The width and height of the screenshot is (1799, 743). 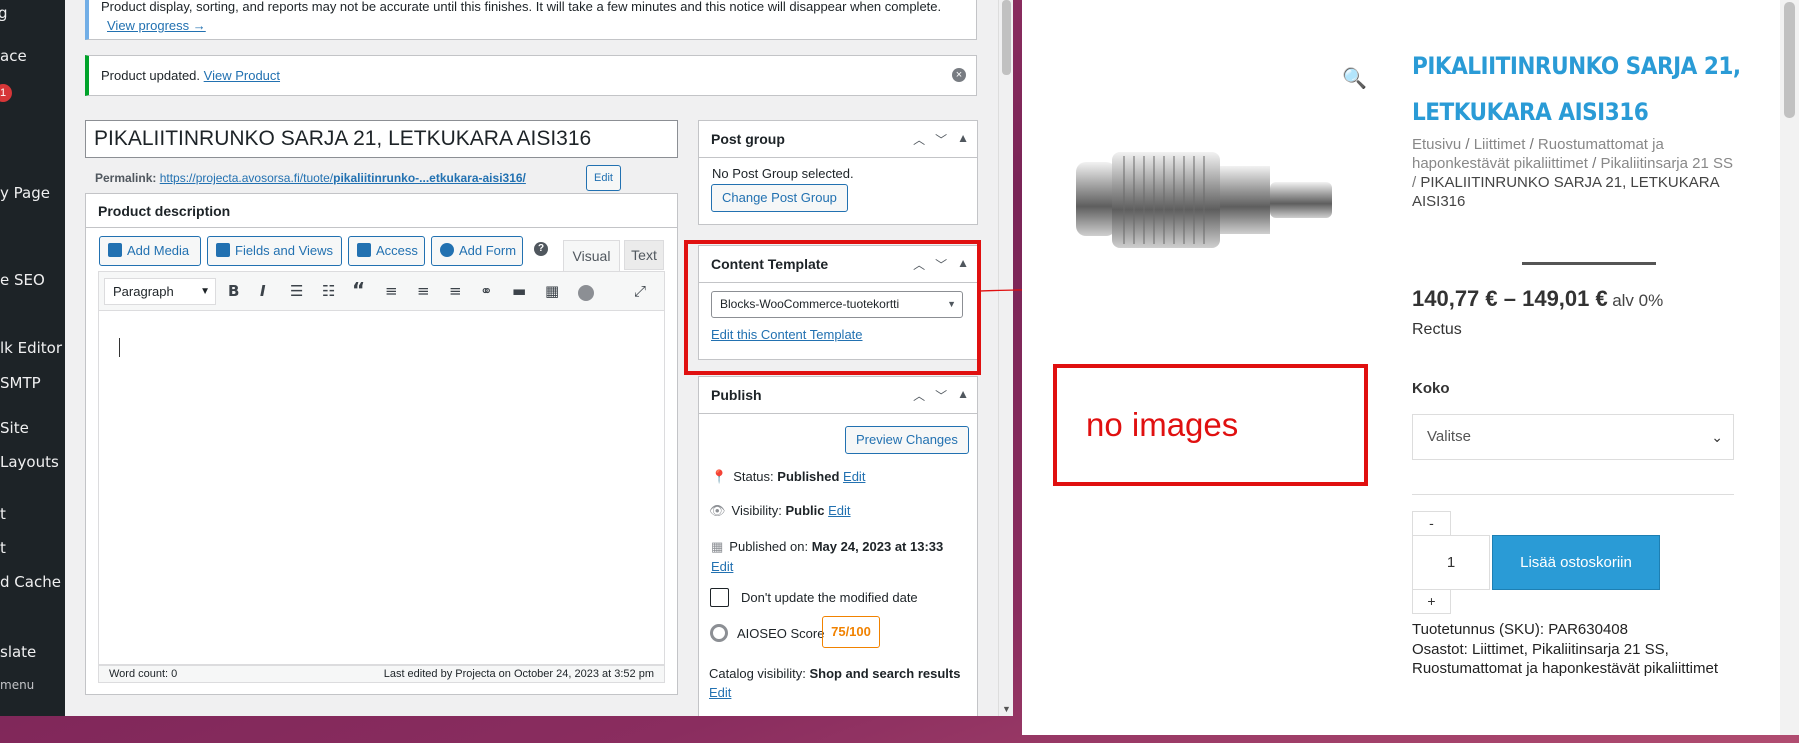 I want to click on chevron-down-icon: ⌄, so click(x=1717, y=437).